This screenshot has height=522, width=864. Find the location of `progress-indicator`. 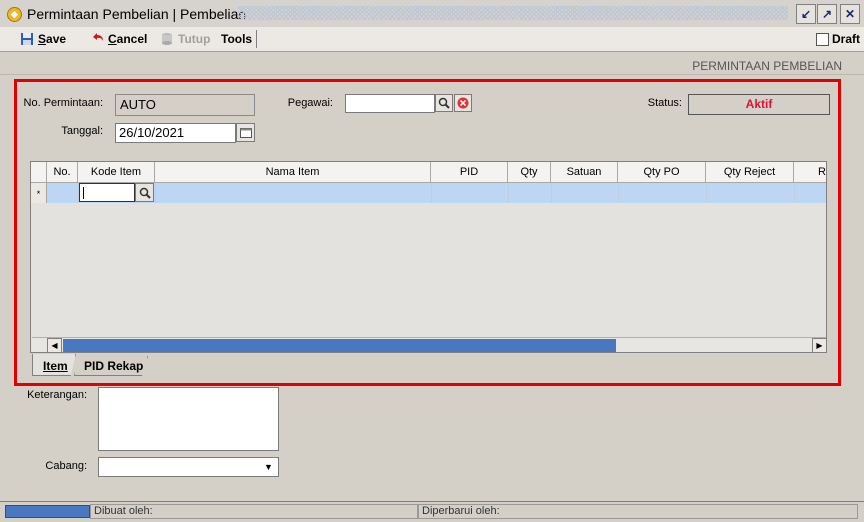

progress-indicator is located at coordinates (47, 511).